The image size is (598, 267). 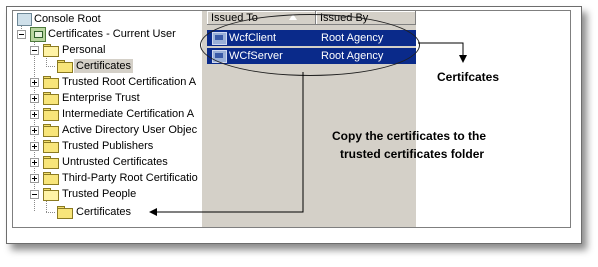 What do you see at coordinates (468, 77) in the screenshot?
I see `annotation-label: Certifcates` at bounding box center [468, 77].